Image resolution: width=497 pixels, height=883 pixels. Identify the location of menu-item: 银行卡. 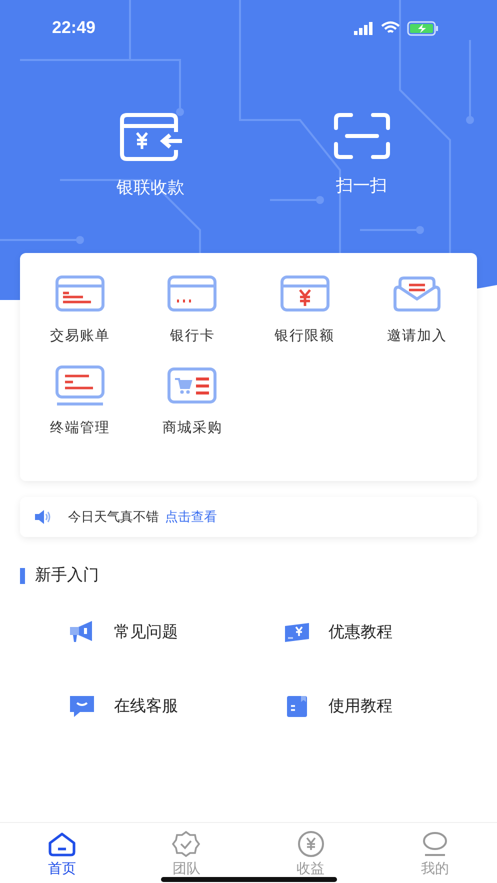
(192, 310).